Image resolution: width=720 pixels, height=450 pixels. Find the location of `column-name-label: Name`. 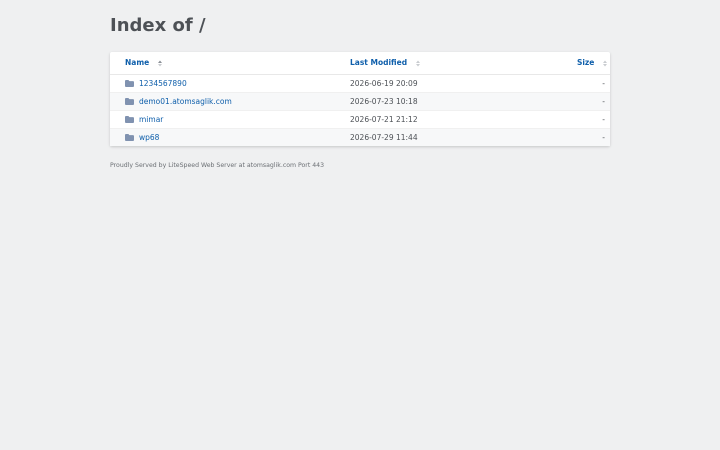

column-name-label: Name is located at coordinates (137, 63).